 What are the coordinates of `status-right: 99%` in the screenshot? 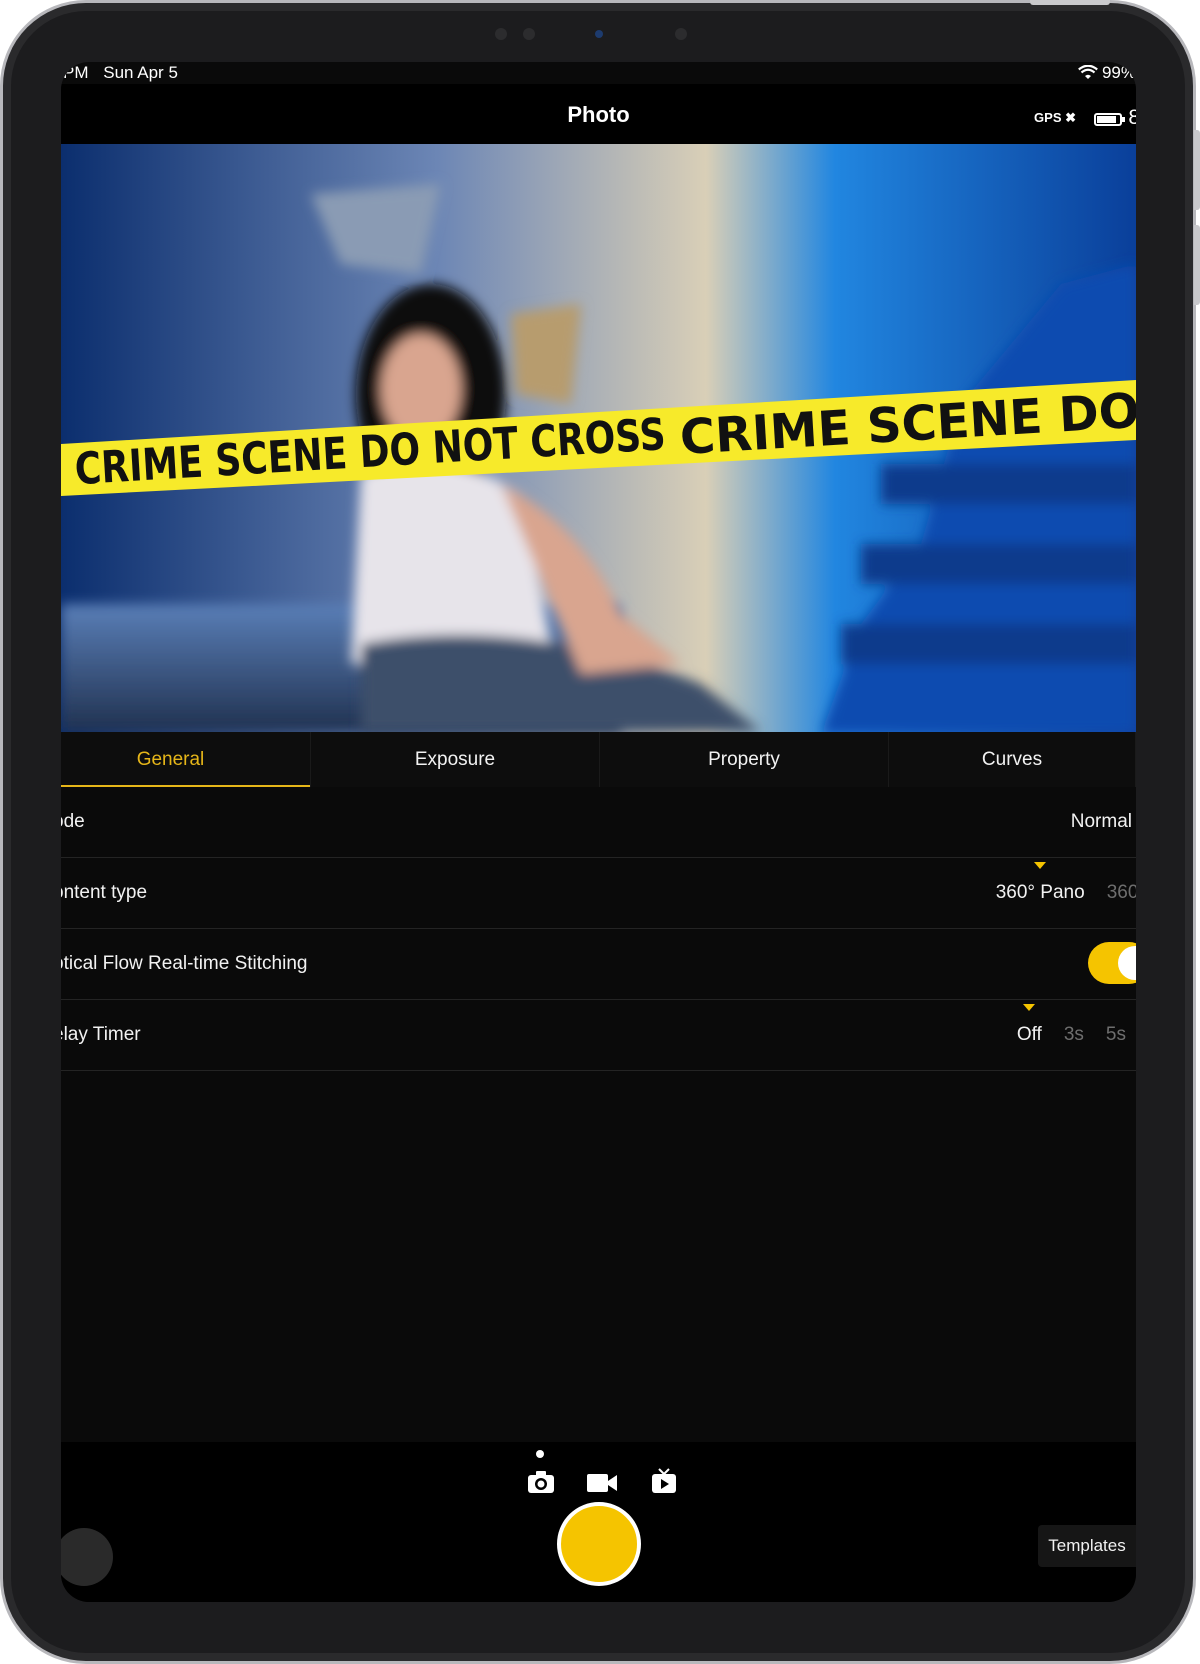 It's located at (1107, 73).